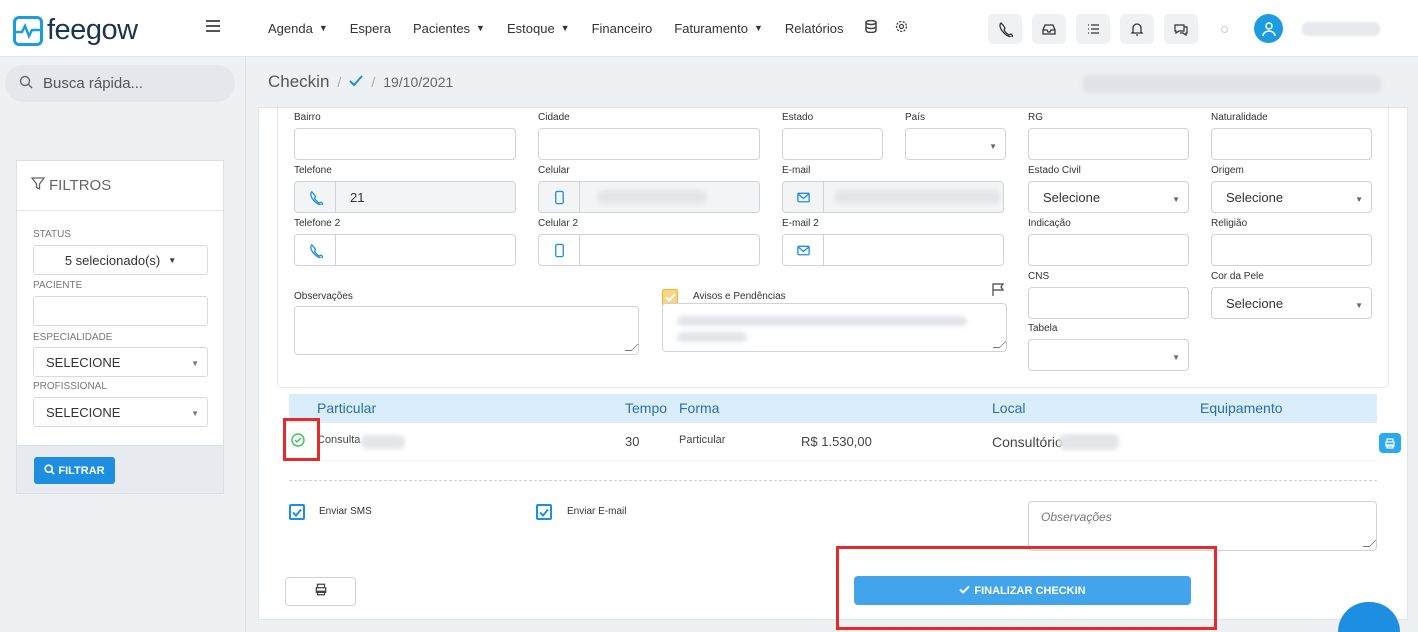  What do you see at coordinates (652, 197) in the screenshot?
I see `celular-redacted` at bounding box center [652, 197].